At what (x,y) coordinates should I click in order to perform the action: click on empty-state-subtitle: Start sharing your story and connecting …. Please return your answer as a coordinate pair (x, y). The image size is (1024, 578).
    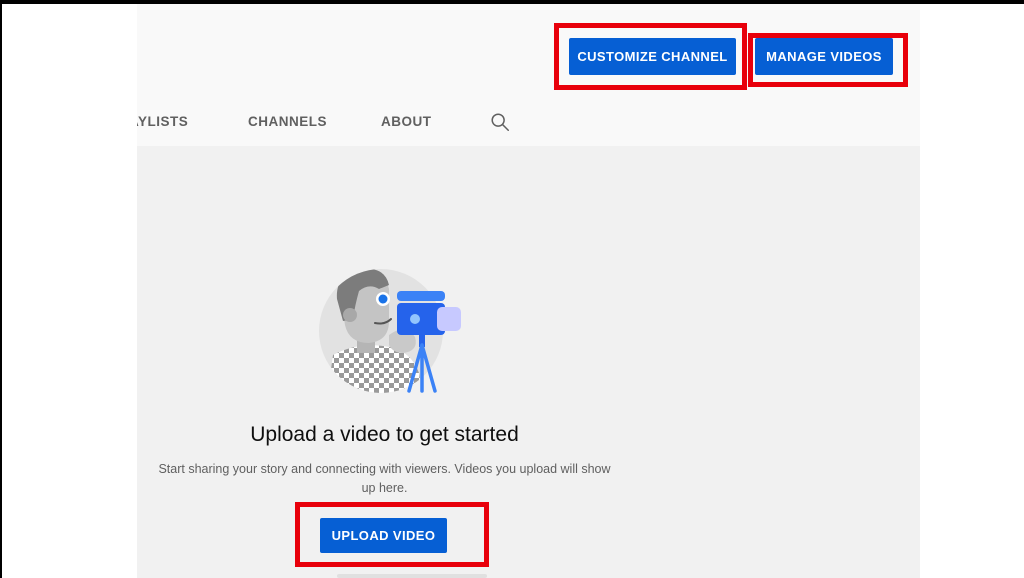
    Looking at the image, I should click on (384, 478).